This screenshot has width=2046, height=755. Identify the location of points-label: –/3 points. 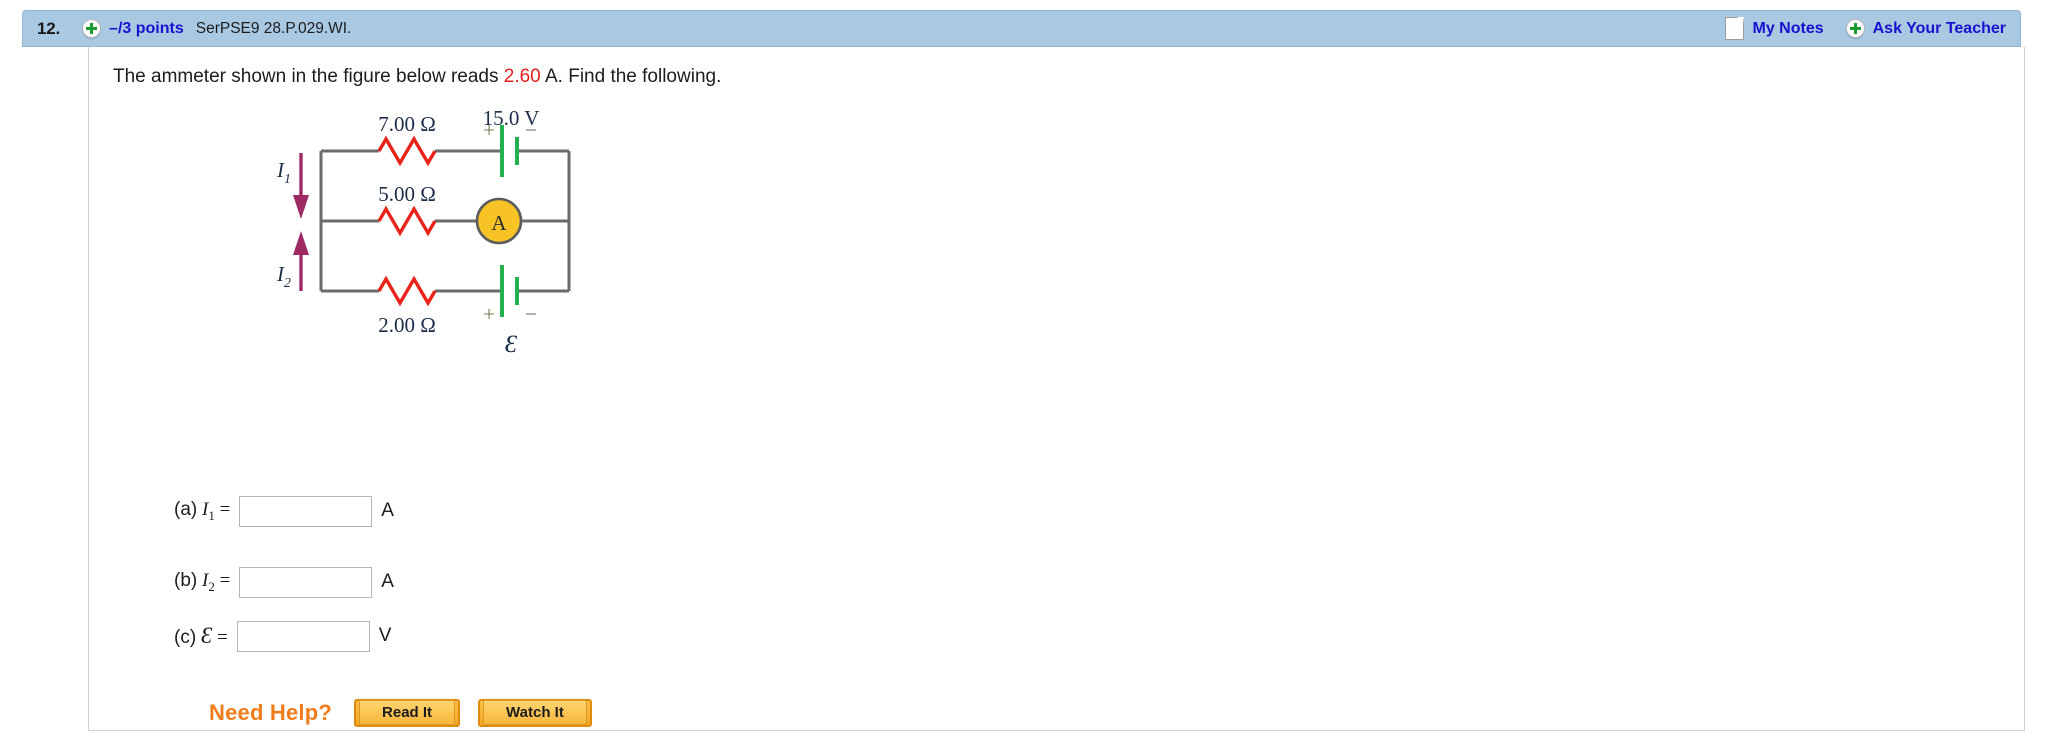
(146, 28).